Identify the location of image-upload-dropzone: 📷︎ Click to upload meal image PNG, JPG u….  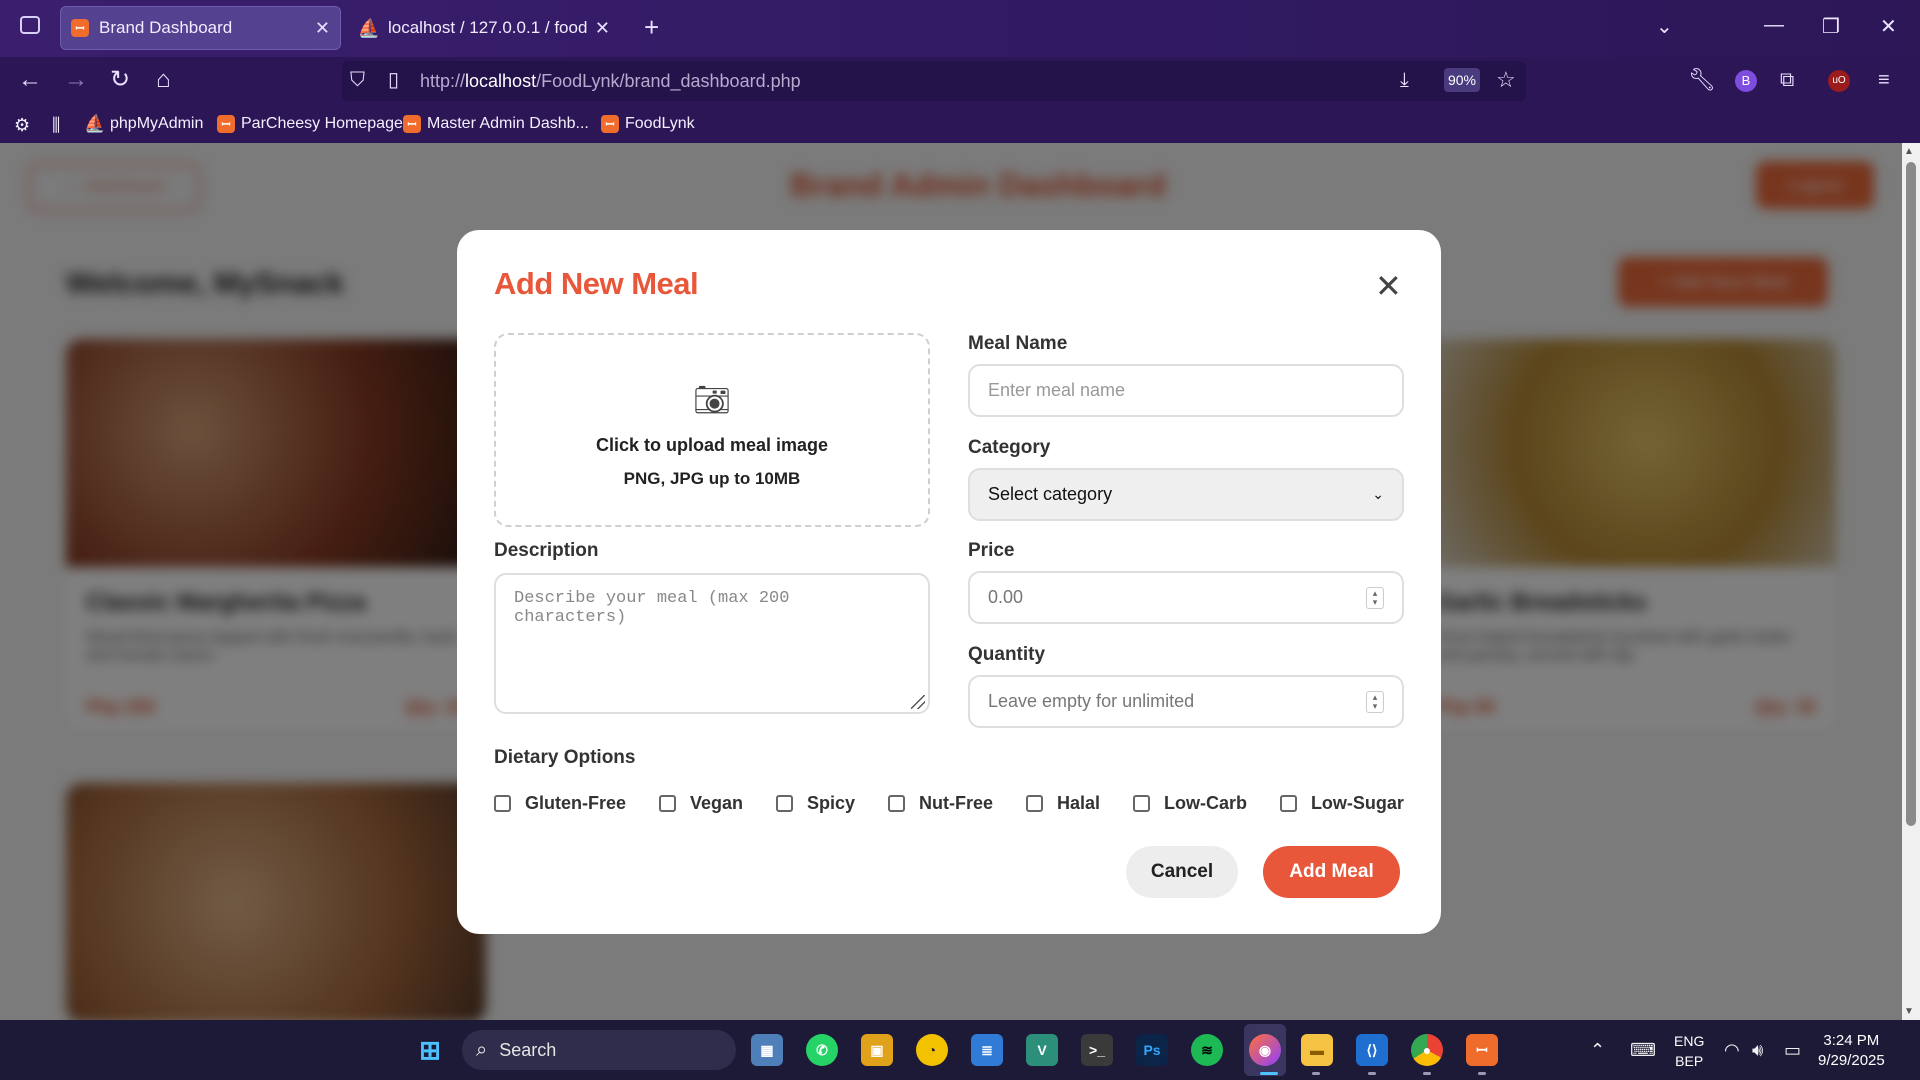
(712, 430).